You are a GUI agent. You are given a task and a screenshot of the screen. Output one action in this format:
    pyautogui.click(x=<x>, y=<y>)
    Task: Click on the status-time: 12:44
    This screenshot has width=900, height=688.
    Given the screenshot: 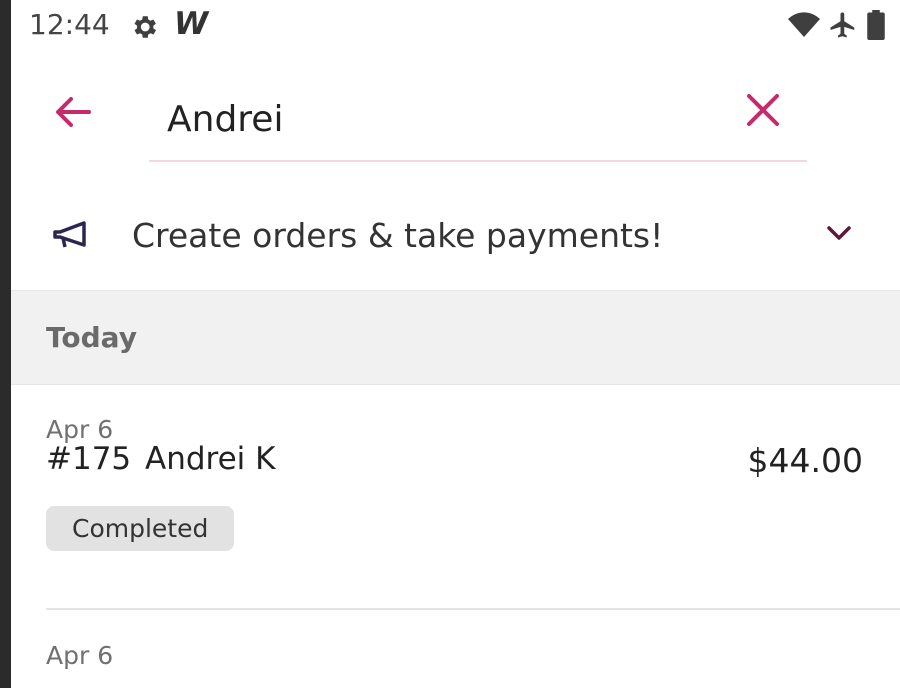 What is the action you would take?
    pyautogui.click(x=69, y=24)
    